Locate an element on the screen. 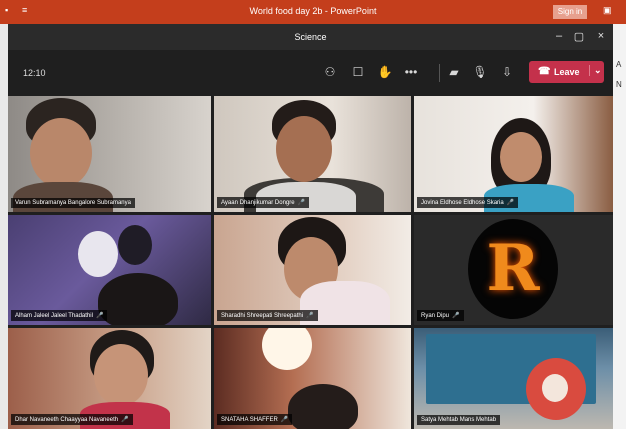 Image resolution: width=626 pixels, height=429 pixels. meeting-title: Science is located at coordinates (310, 37).